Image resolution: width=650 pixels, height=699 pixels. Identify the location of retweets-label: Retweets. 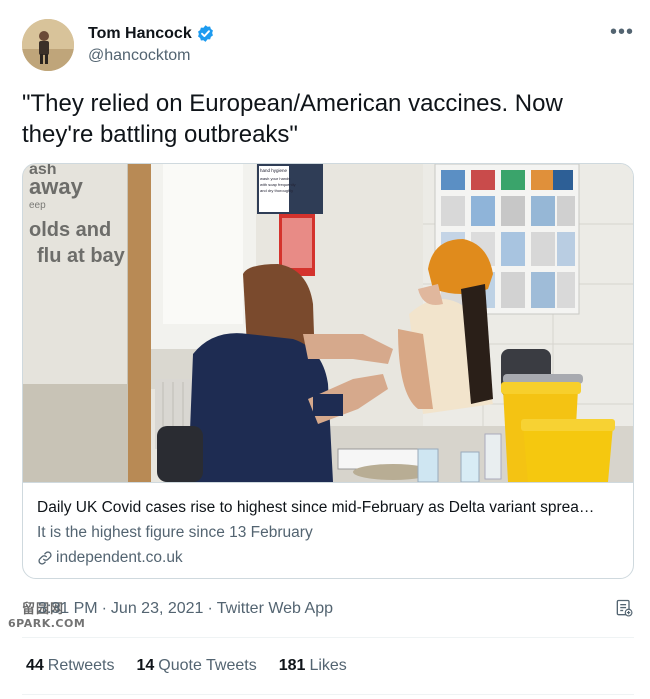
(81, 665).